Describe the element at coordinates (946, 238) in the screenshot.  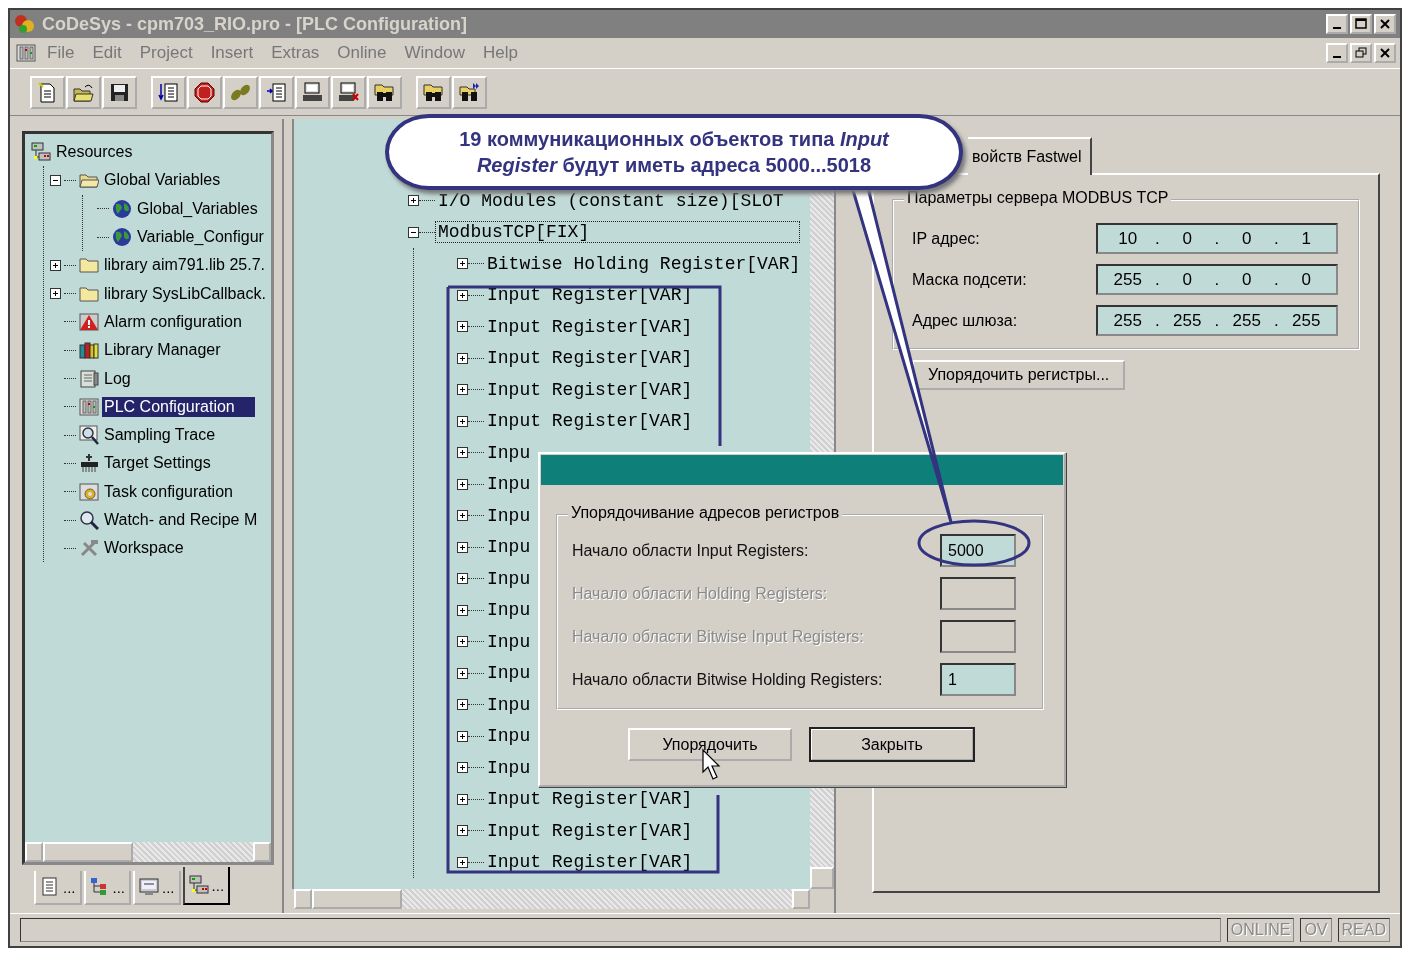
I see `field-label: IP адрес:` at that location.